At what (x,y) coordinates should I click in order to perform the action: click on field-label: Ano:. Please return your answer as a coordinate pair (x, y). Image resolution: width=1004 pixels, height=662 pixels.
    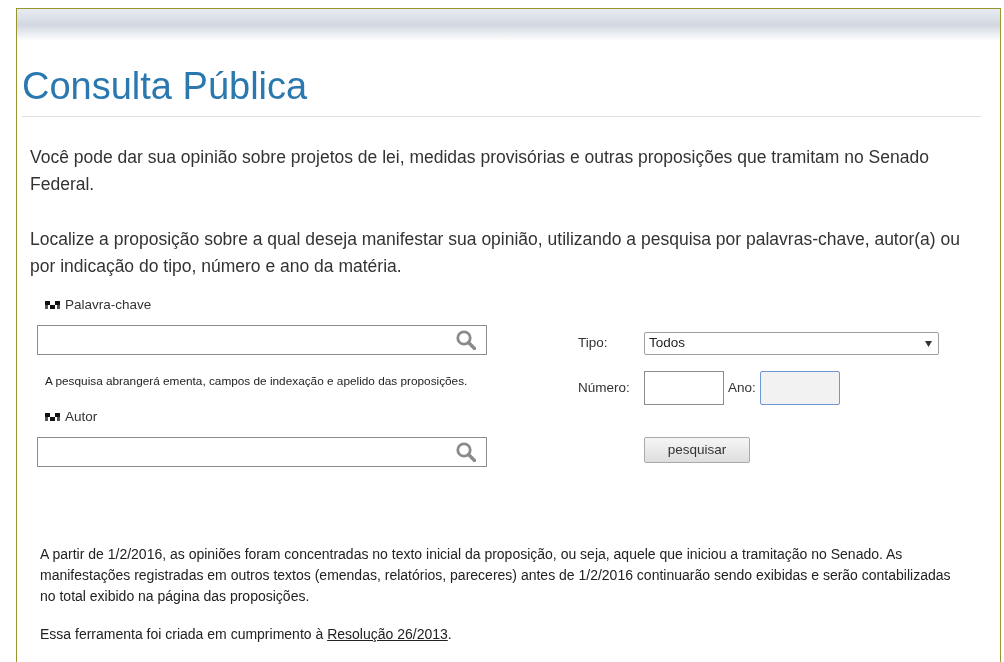
    Looking at the image, I should click on (742, 387).